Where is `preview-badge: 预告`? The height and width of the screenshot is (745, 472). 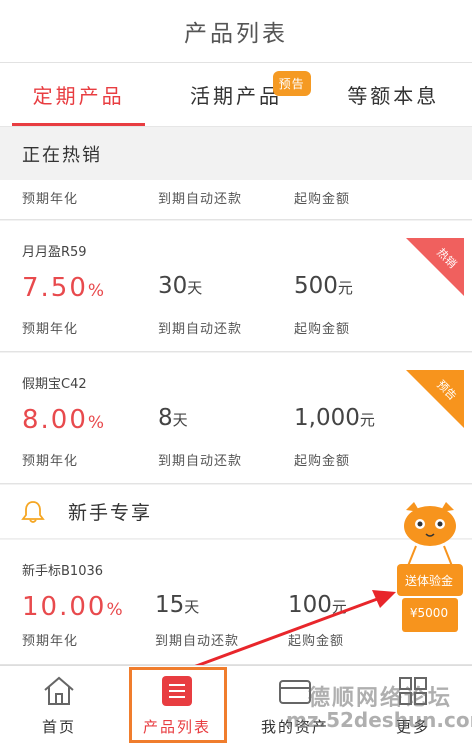 preview-badge: 预告 is located at coordinates (291, 83).